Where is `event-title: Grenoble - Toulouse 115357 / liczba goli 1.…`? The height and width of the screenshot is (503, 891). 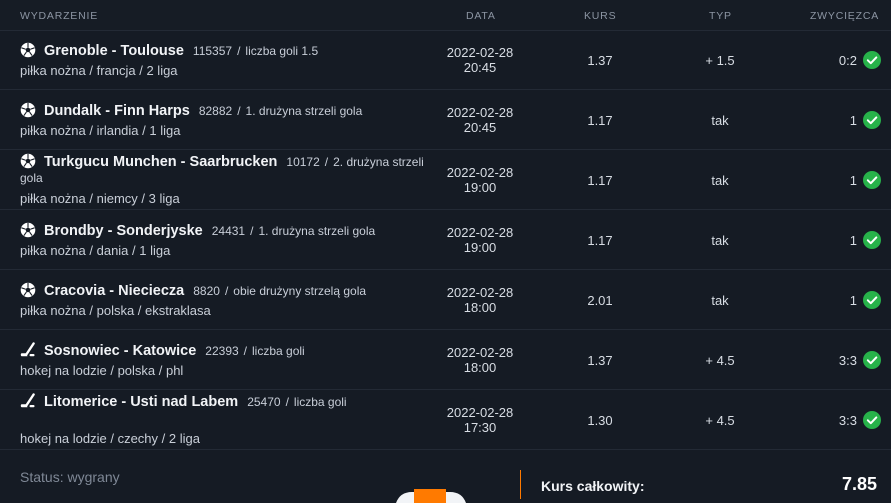 event-title: Grenoble - Toulouse 115357 / liczba goli 1.… is located at coordinates (225, 50).